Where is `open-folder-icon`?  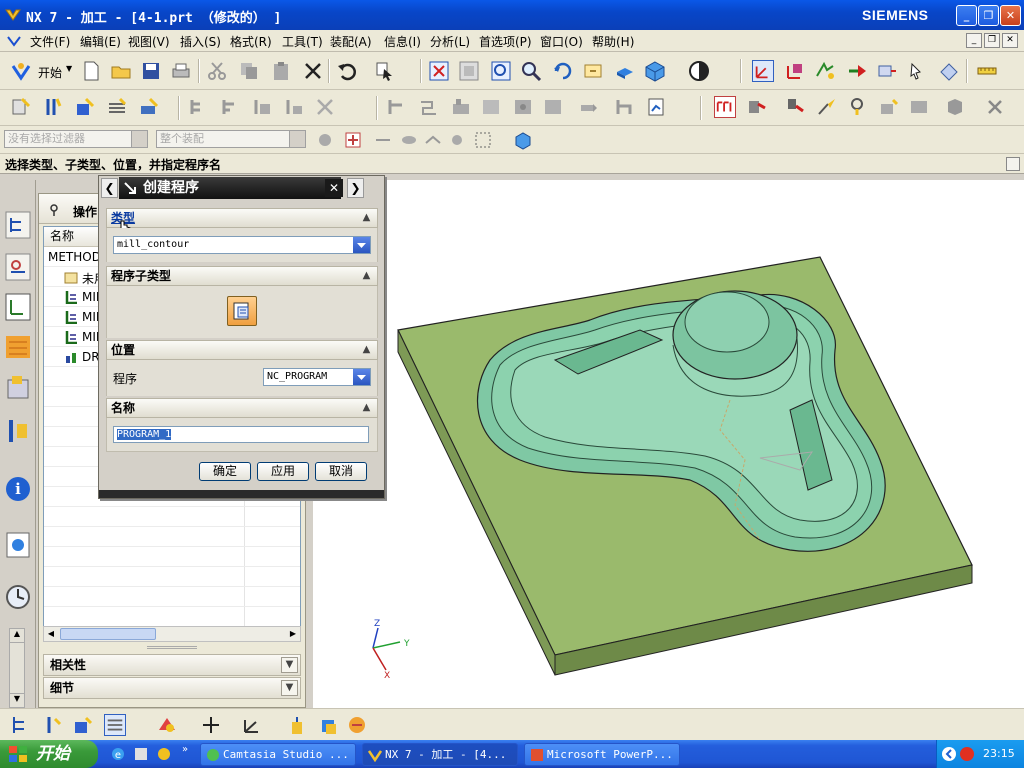
open-folder-icon is located at coordinates (121, 71).